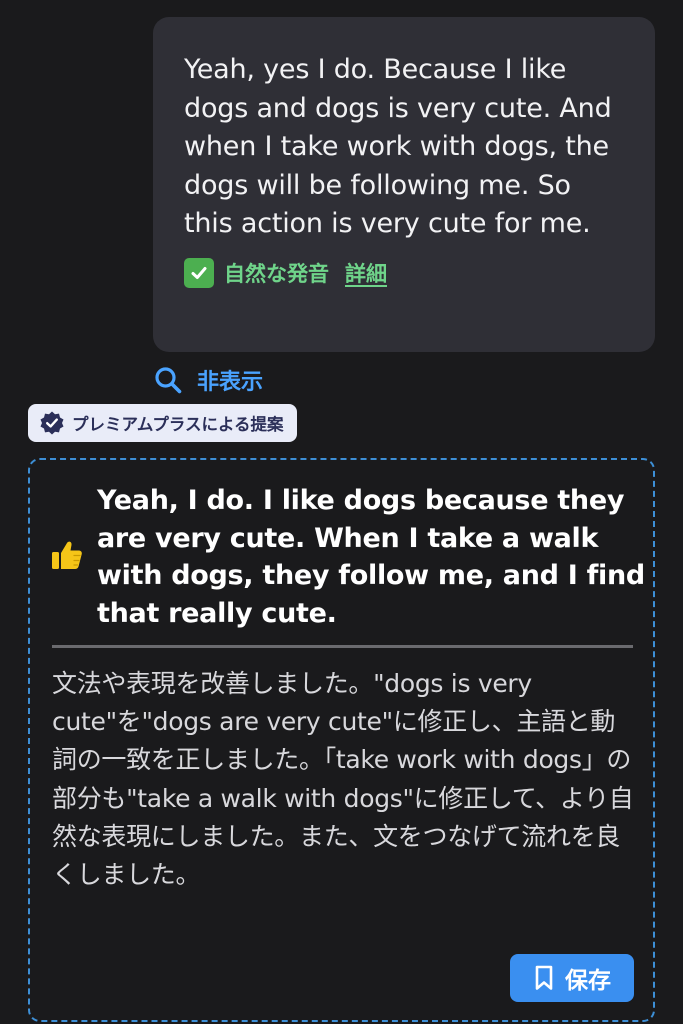  I want to click on check-box-icon, so click(199, 272).